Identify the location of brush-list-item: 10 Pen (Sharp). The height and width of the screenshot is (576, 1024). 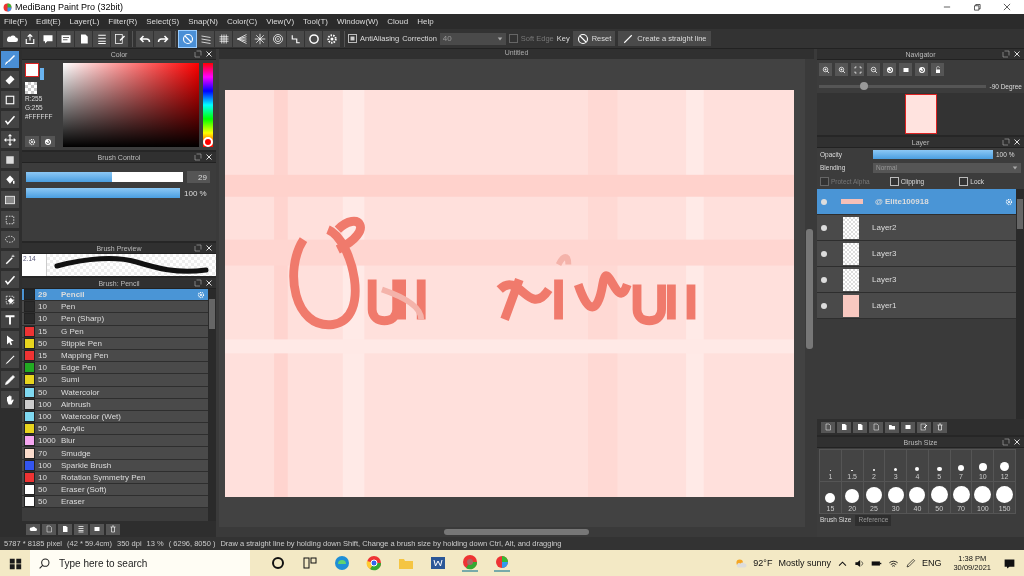
(115, 319).